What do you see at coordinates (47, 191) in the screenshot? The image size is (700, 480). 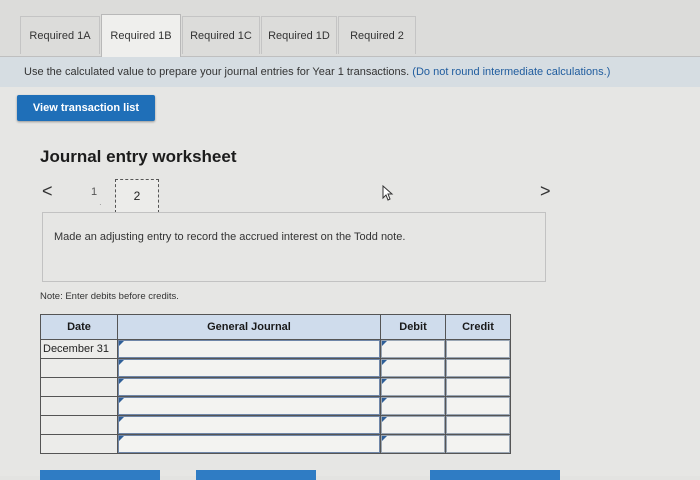 I see `prev-page-icon: <` at bounding box center [47, 191].